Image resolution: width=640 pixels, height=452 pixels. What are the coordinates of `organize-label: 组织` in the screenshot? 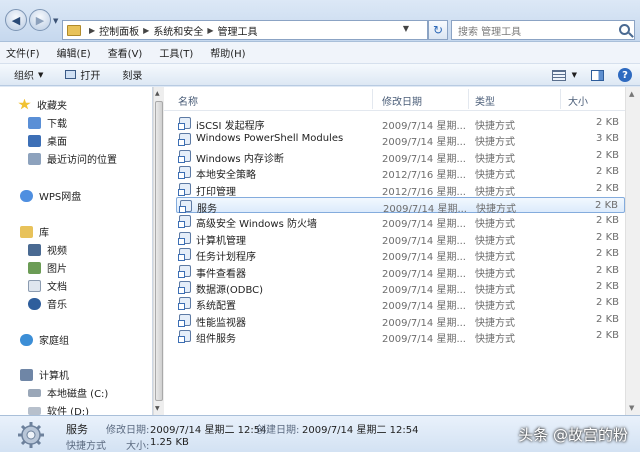 It's located at (24, 76).